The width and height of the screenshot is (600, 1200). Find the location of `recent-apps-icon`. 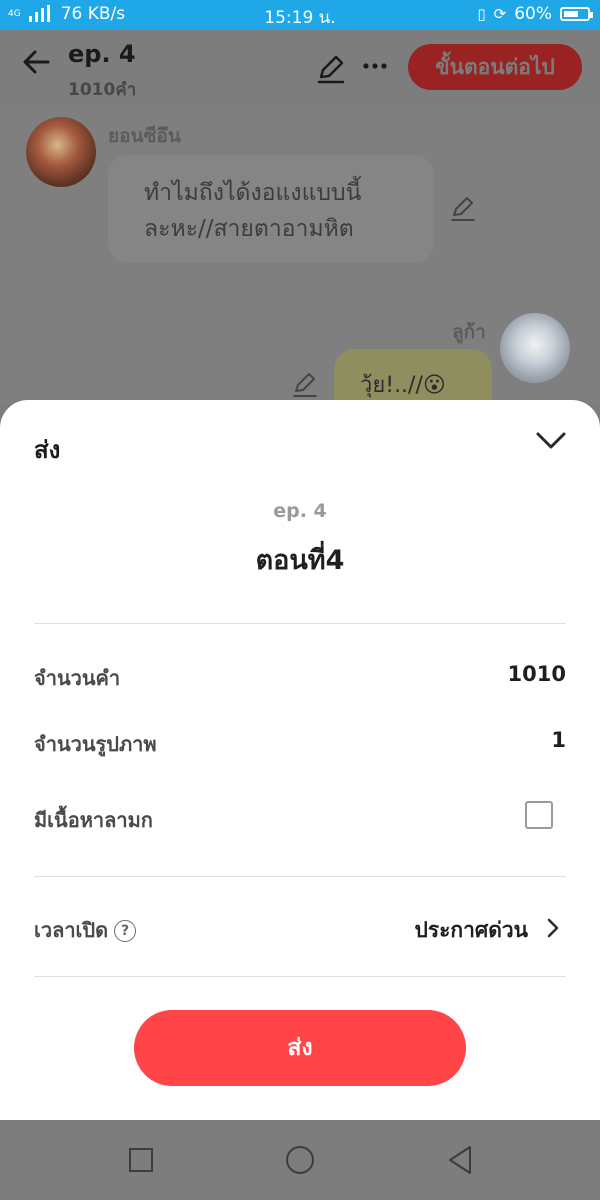

recent-apps-icon is located at coordinates (141, 1160).